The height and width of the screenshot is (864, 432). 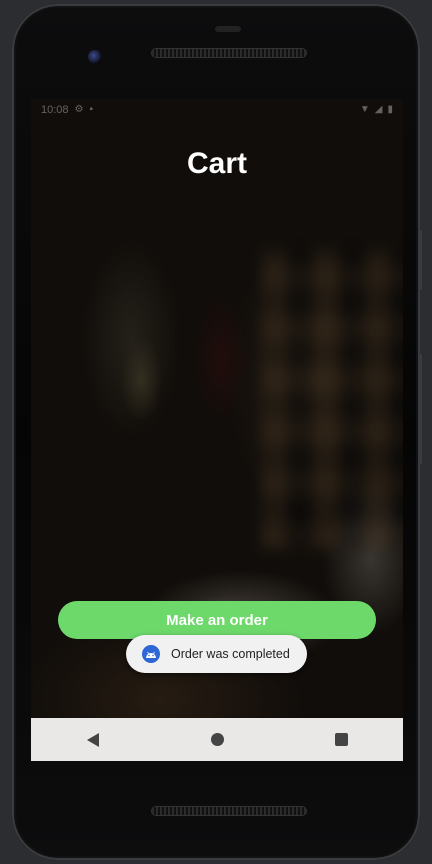 I want to click on home-icon, so click(x=217, y=740).